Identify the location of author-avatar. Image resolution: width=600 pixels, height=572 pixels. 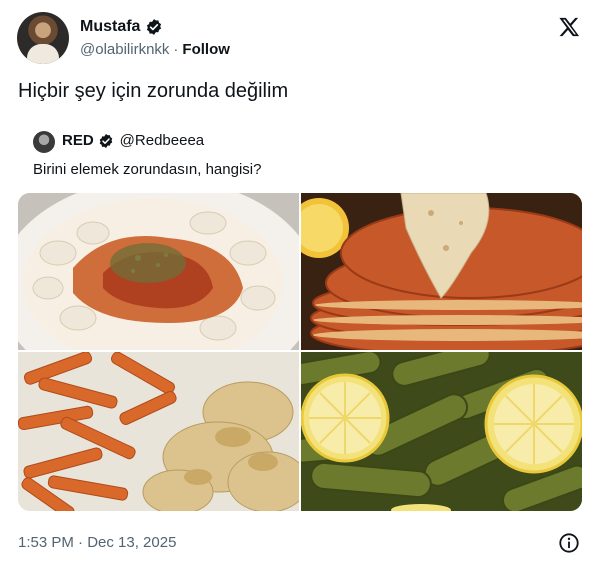
(43, 38).